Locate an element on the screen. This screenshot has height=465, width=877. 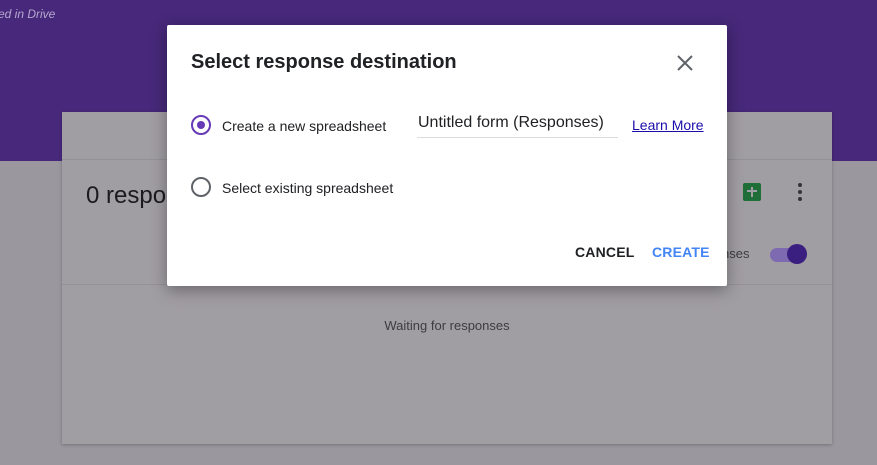
more-vert-icon is located at coordinates (800, 192).